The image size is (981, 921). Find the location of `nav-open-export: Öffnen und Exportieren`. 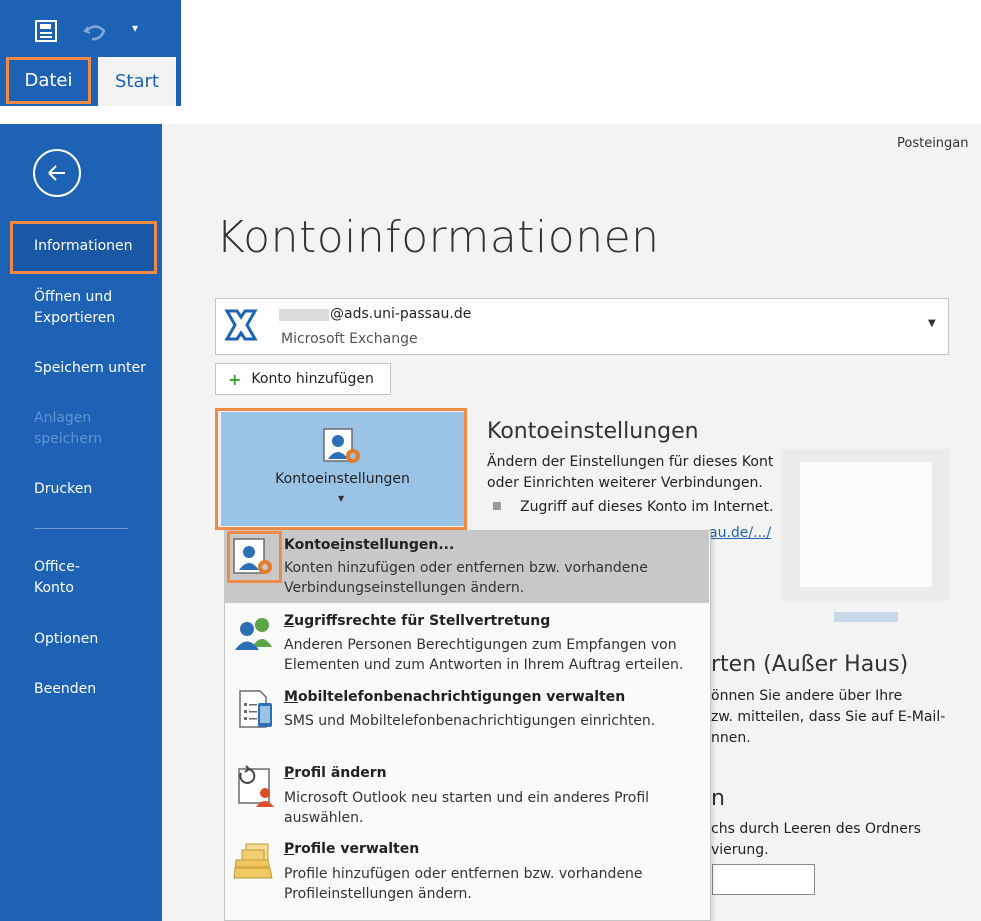

nav-open-export: Öffnen und Exportieren is located at coordinates (74, 308).